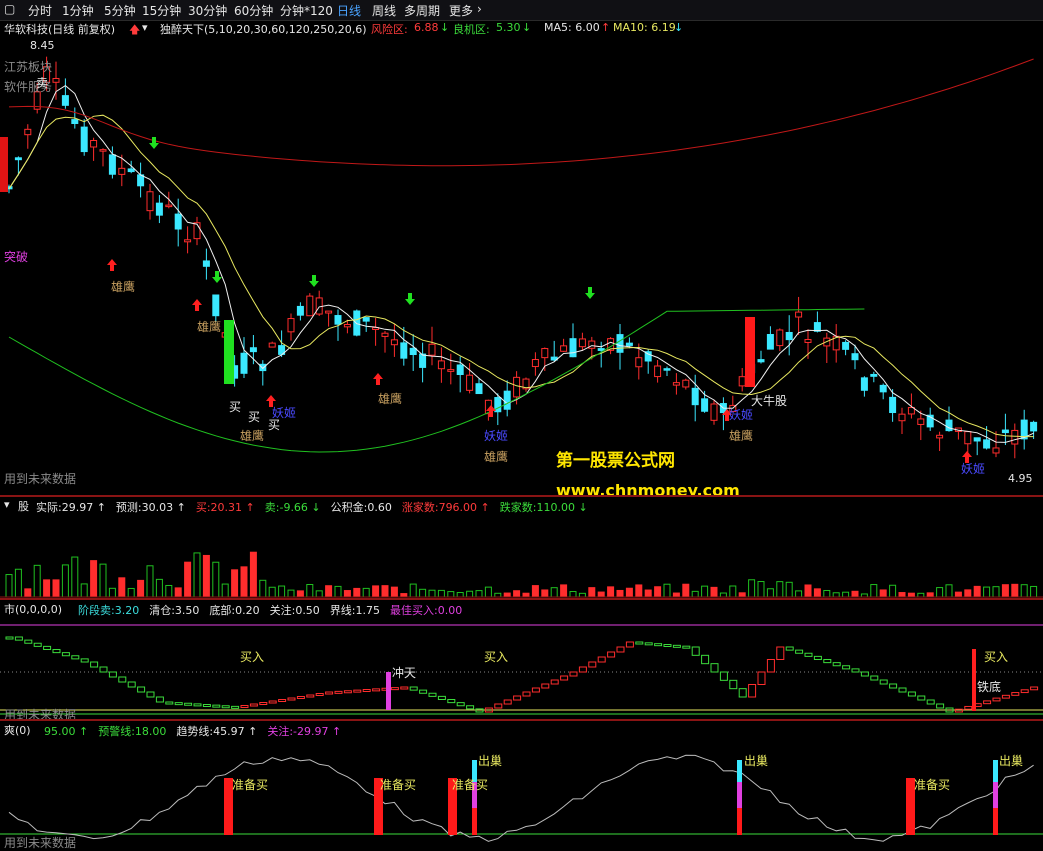 This screenshot has width=1043, height=851. I want to click on tab-fenshi: 分时, so click(40, 10).